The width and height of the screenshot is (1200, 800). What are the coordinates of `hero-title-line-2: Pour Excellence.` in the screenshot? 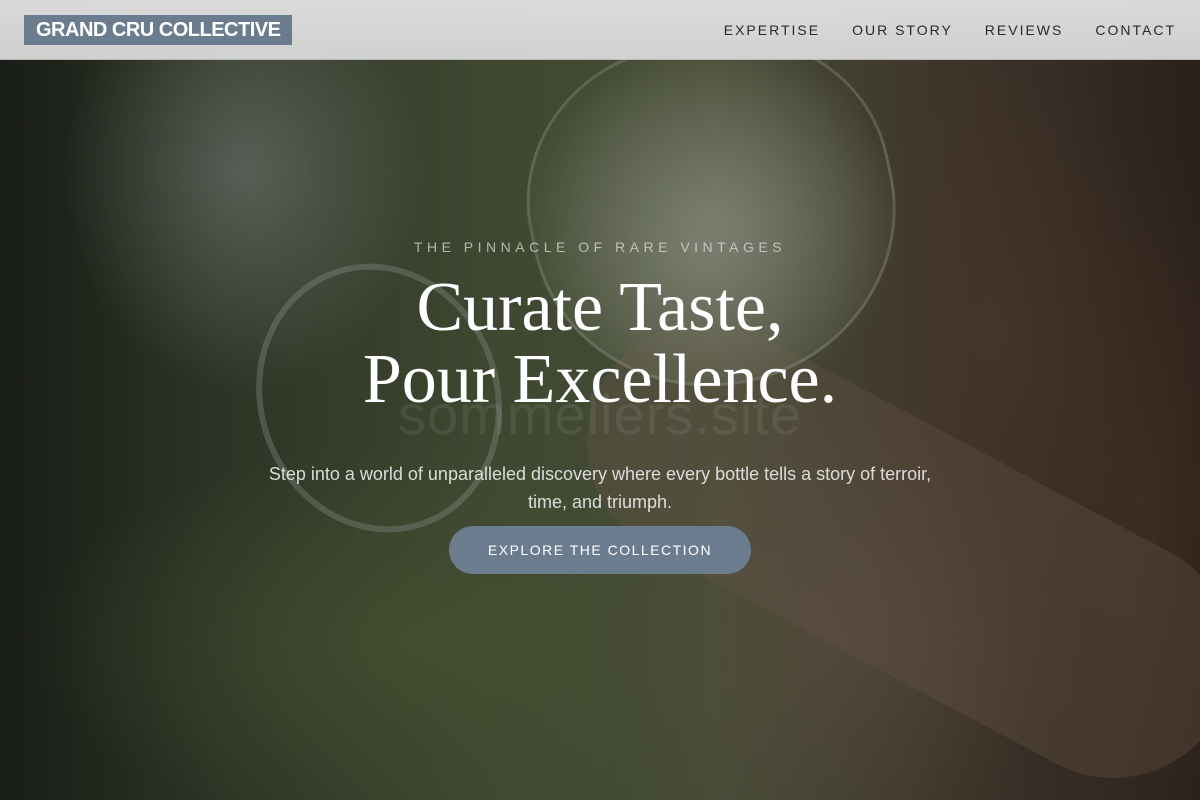 It's located at (600, 379).